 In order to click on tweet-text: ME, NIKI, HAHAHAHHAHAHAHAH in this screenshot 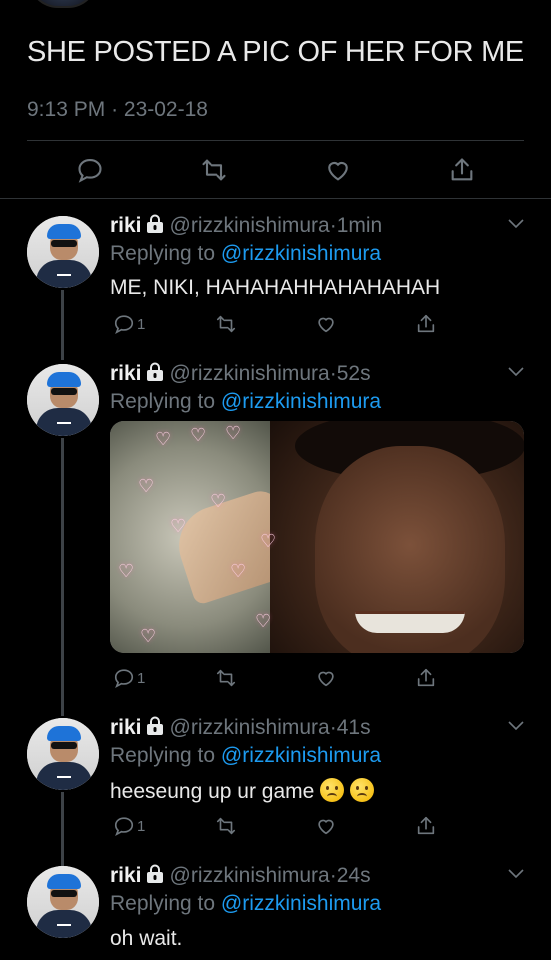, I will do `click(275, 287)`.